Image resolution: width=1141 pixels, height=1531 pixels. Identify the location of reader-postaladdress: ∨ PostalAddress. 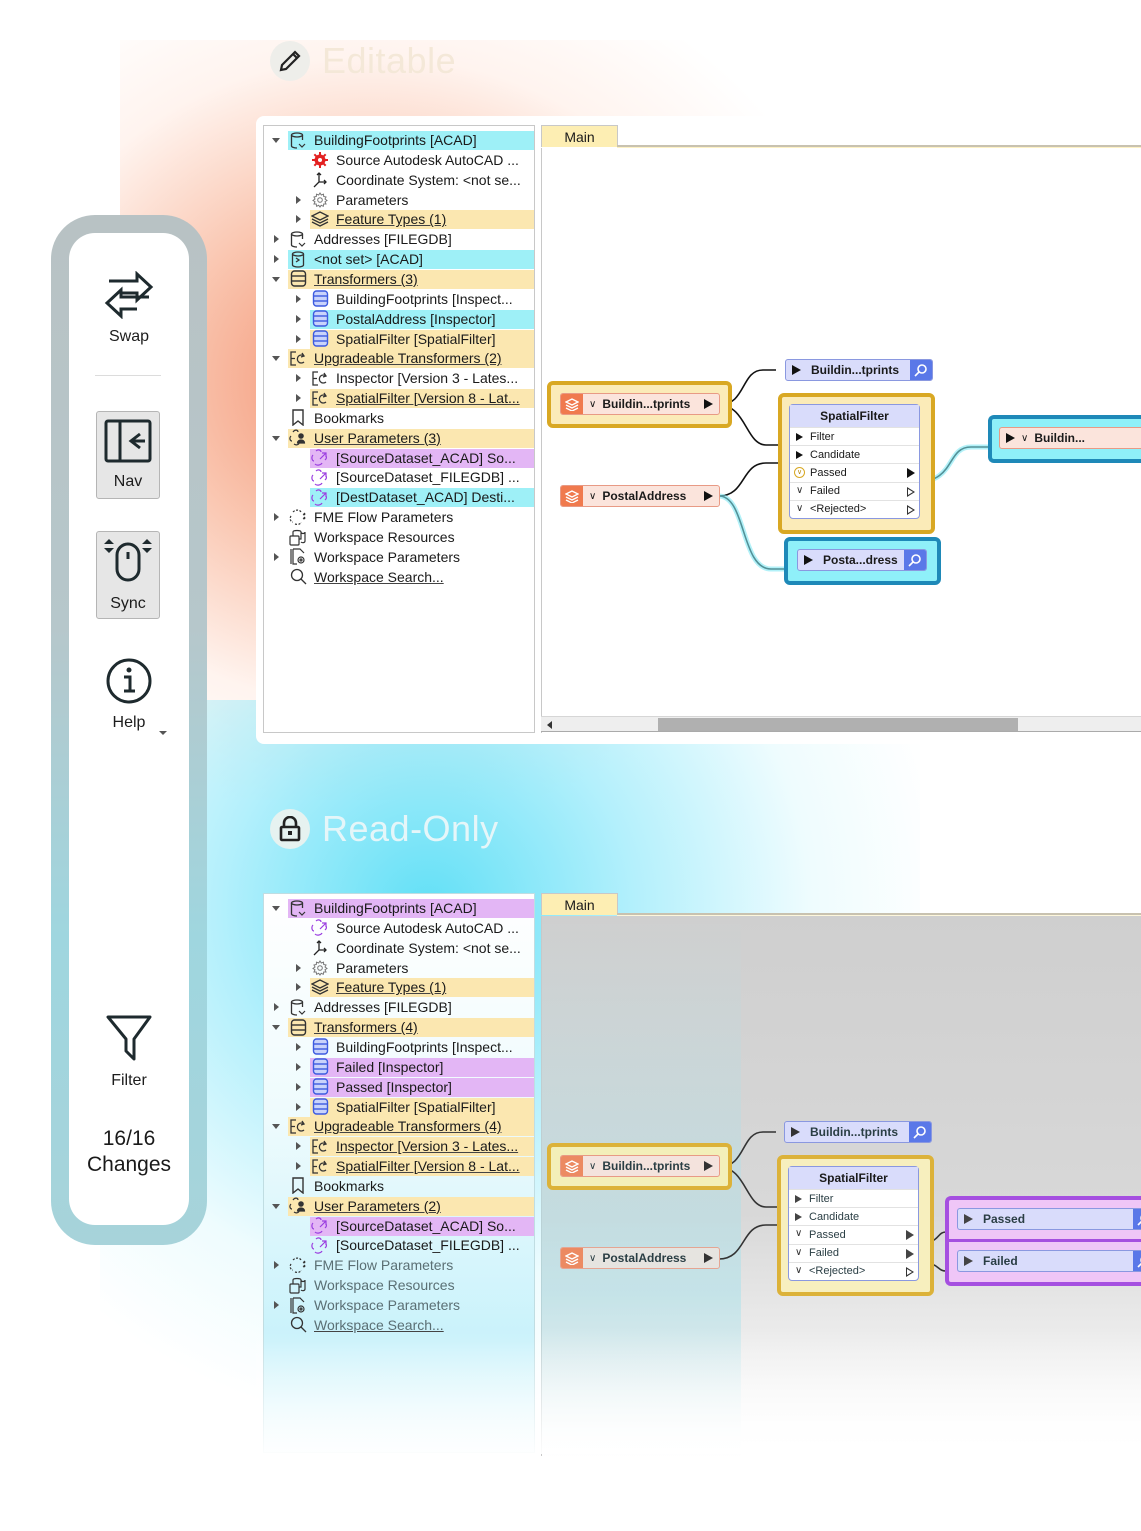
(640, 496).